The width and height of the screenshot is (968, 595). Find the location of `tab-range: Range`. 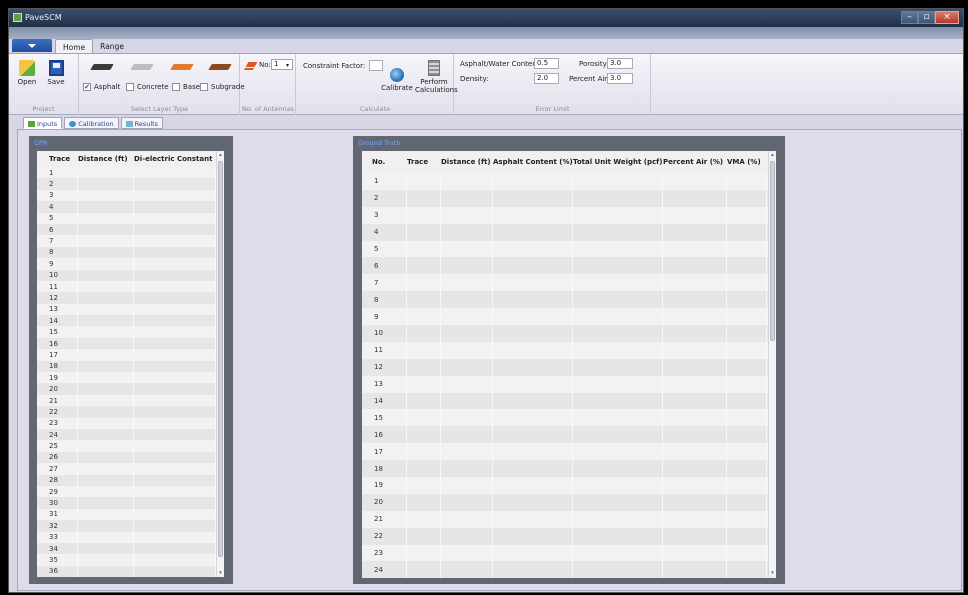

tab-range: Range is located at coordinates (112, 46).